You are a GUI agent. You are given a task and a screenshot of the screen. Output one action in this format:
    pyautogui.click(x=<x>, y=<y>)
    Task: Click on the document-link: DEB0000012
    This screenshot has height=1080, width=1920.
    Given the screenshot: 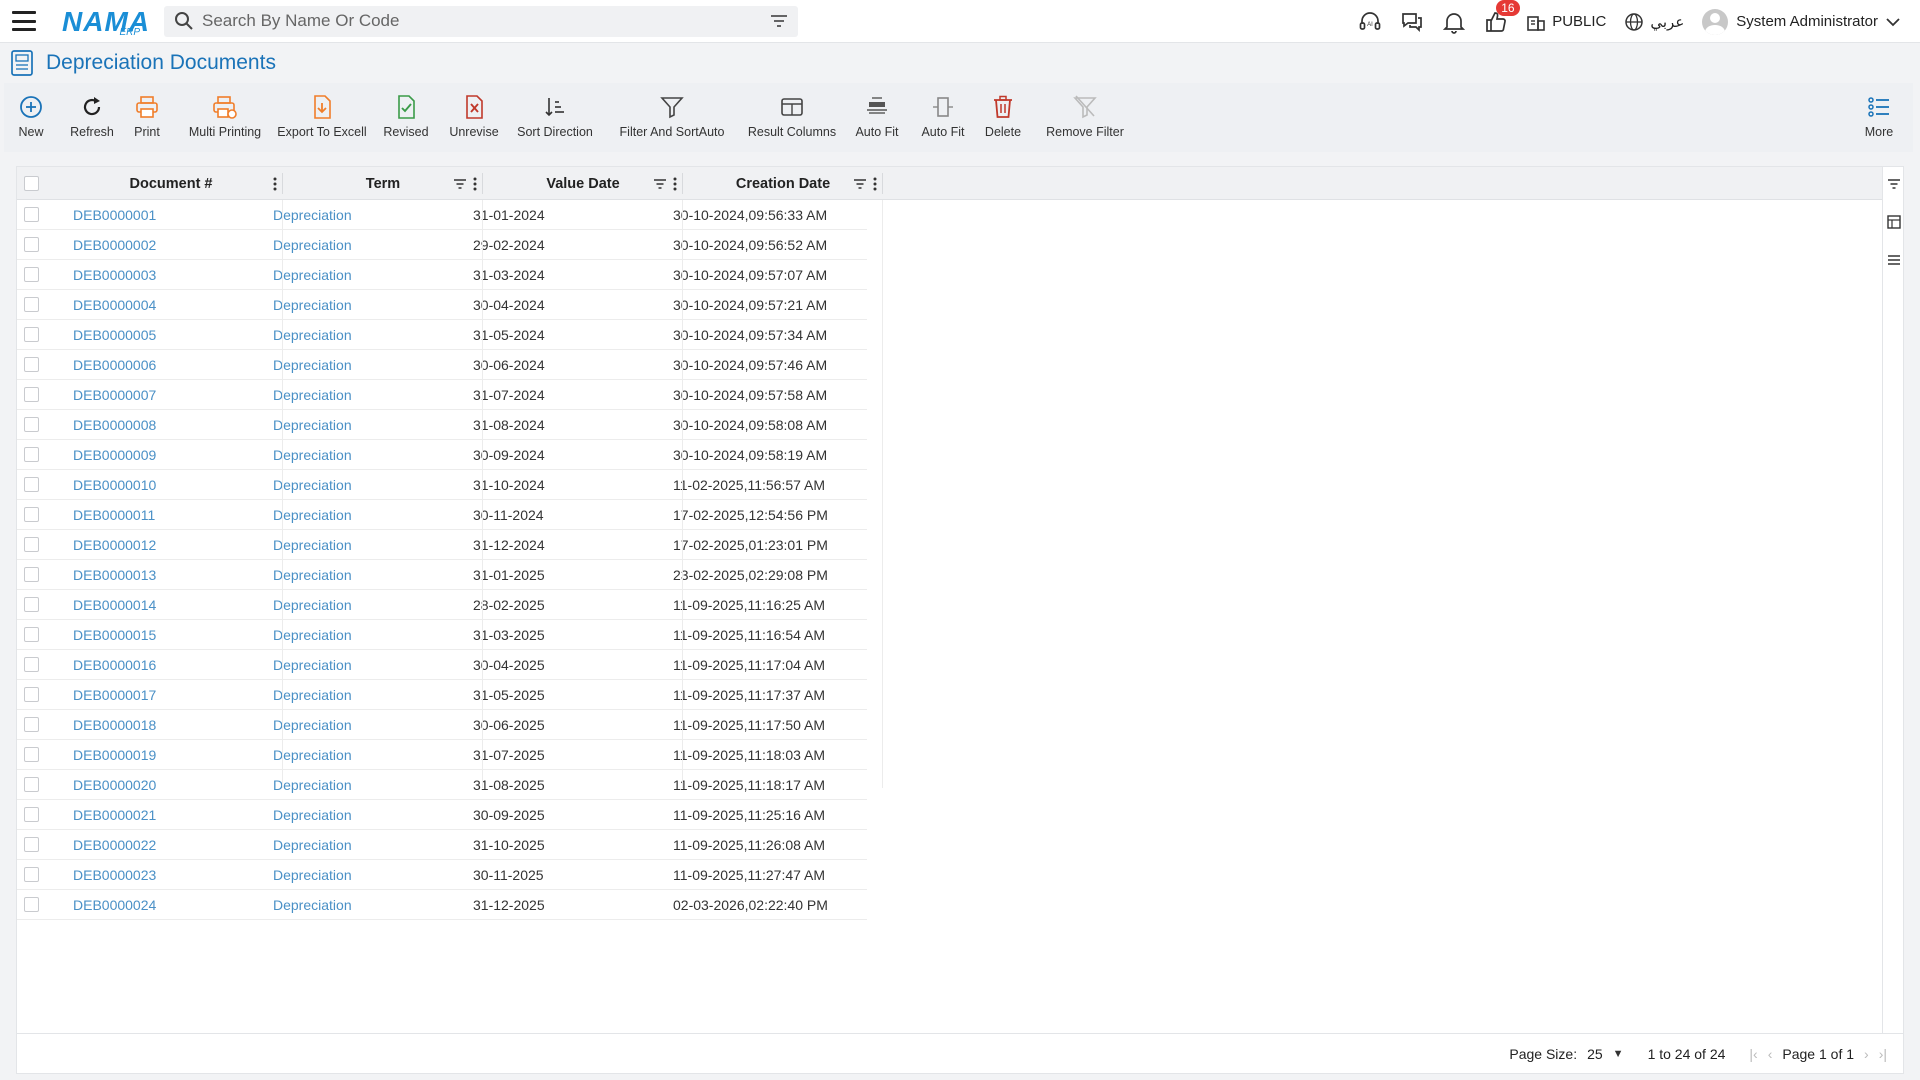 What is the action you would take?
    pyautogui.click(x=114, y=545)
    